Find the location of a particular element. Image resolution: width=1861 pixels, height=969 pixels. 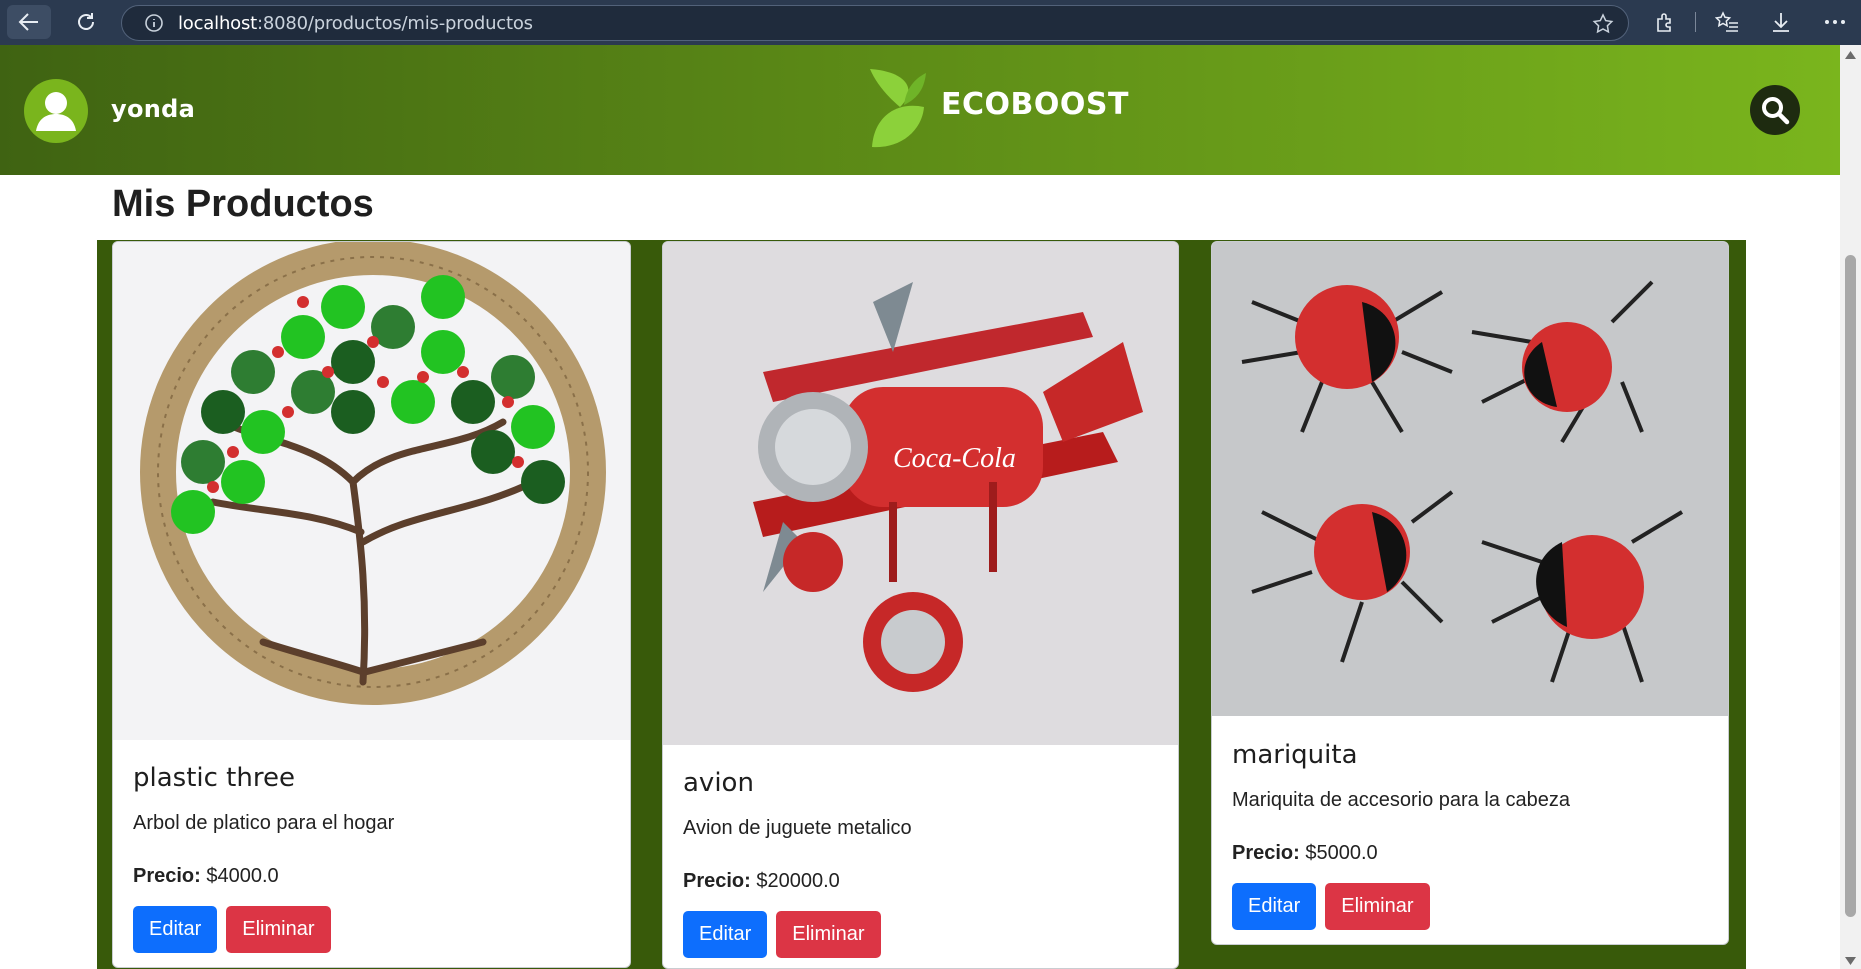

app-header: yonda ECOBOOST is located at coordinates (920, 110).